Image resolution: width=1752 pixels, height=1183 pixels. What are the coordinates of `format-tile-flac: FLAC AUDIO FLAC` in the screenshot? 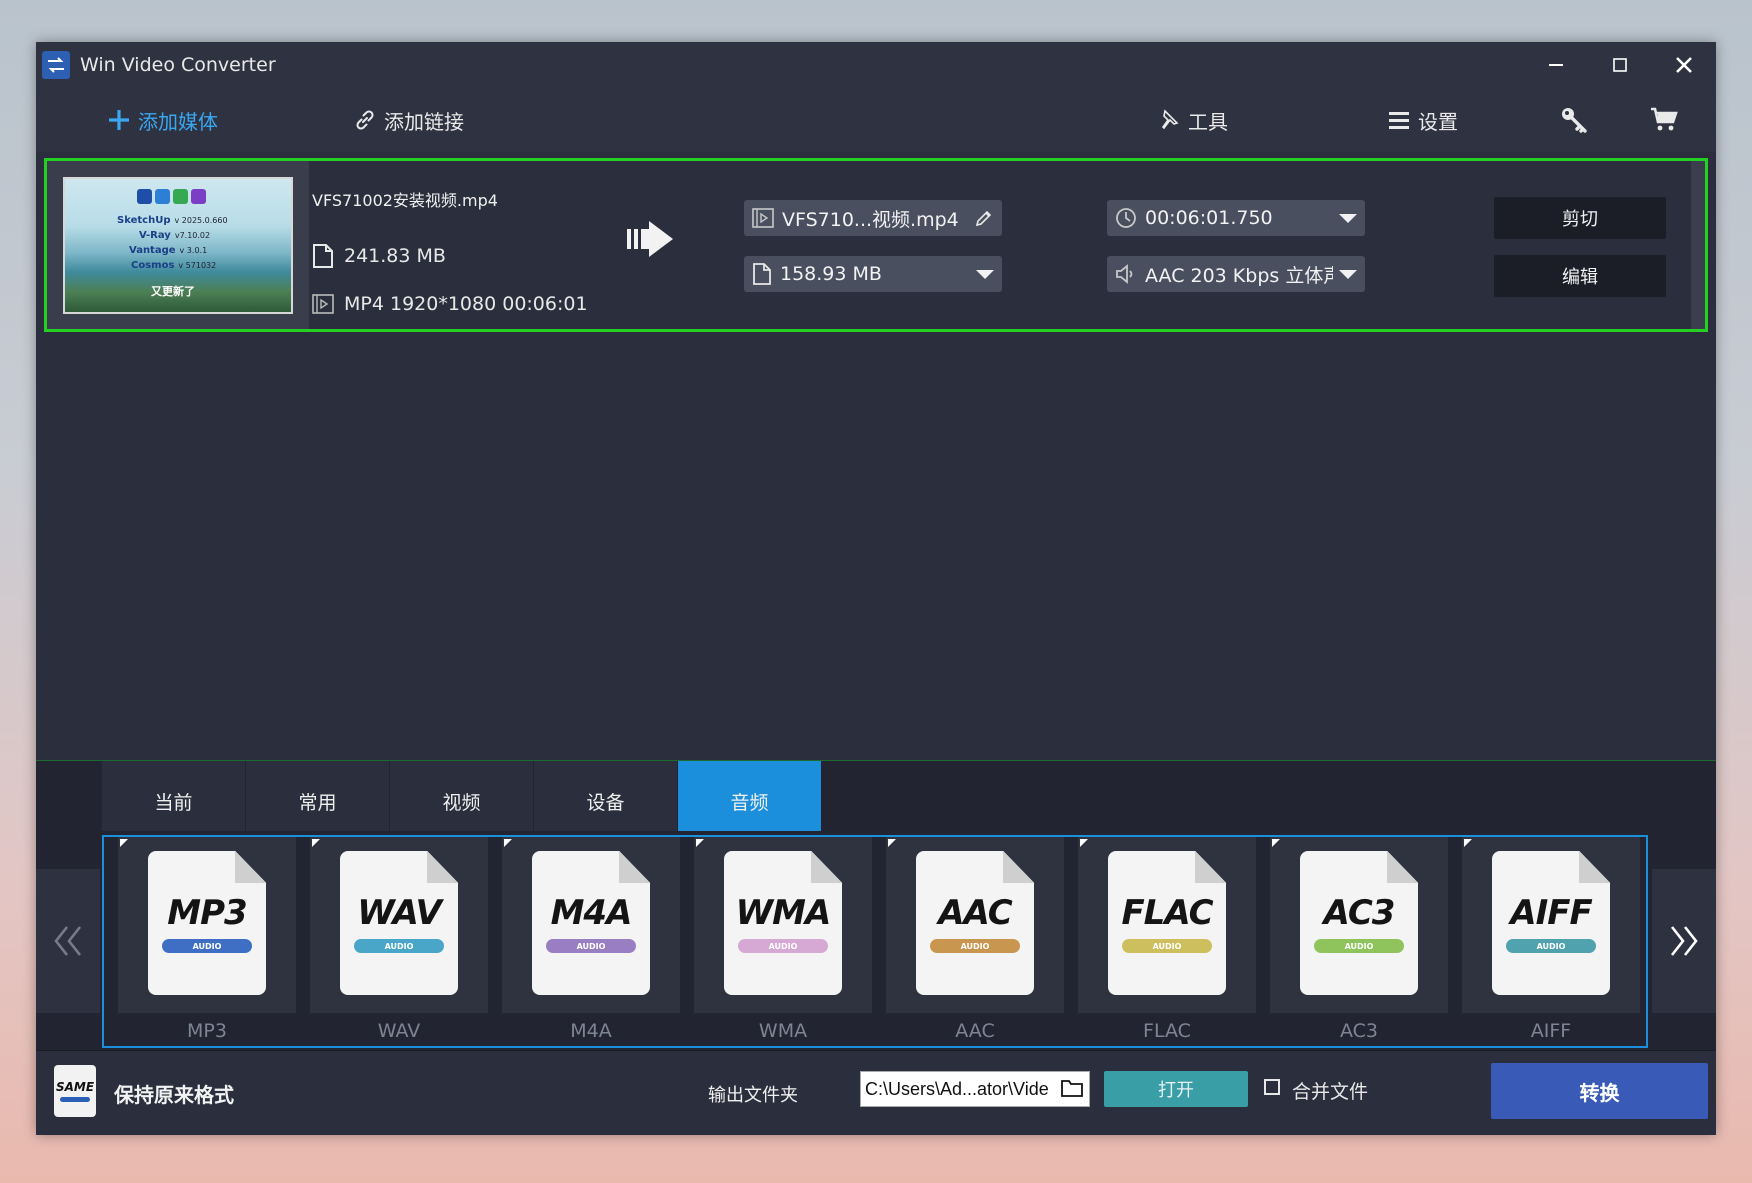 It's located at (1167, 942).